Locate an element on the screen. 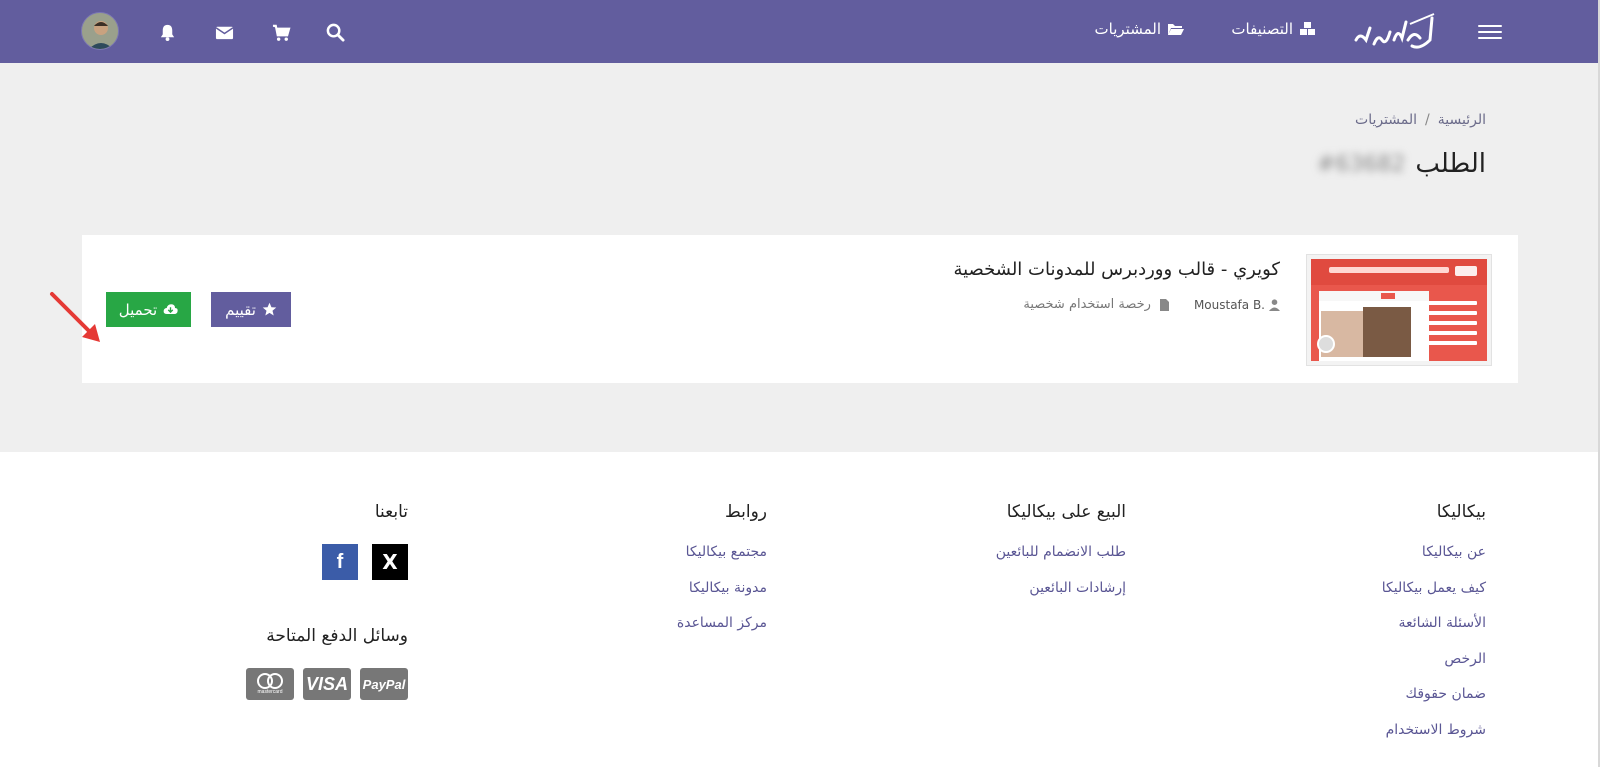 The height and width of the screenshot is (767, 1600). top-navbar: التصنيفات المشتريات is located at coordinates (800, 31).